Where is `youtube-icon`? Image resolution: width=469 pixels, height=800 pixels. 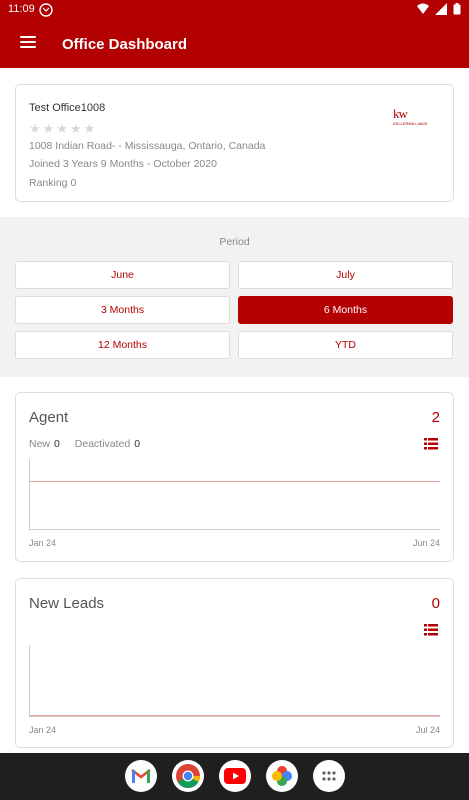 youtube-icon is located at coordinates (235, 776).